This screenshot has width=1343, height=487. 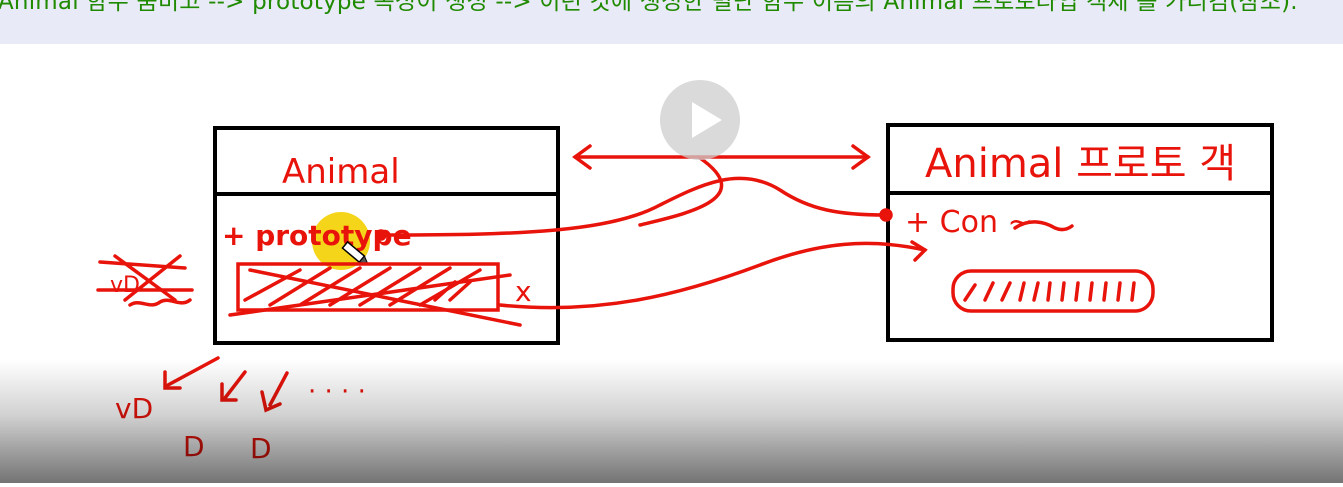 I want to click on instances-ellipsis: · · · ·, so click(x=337, y=392).